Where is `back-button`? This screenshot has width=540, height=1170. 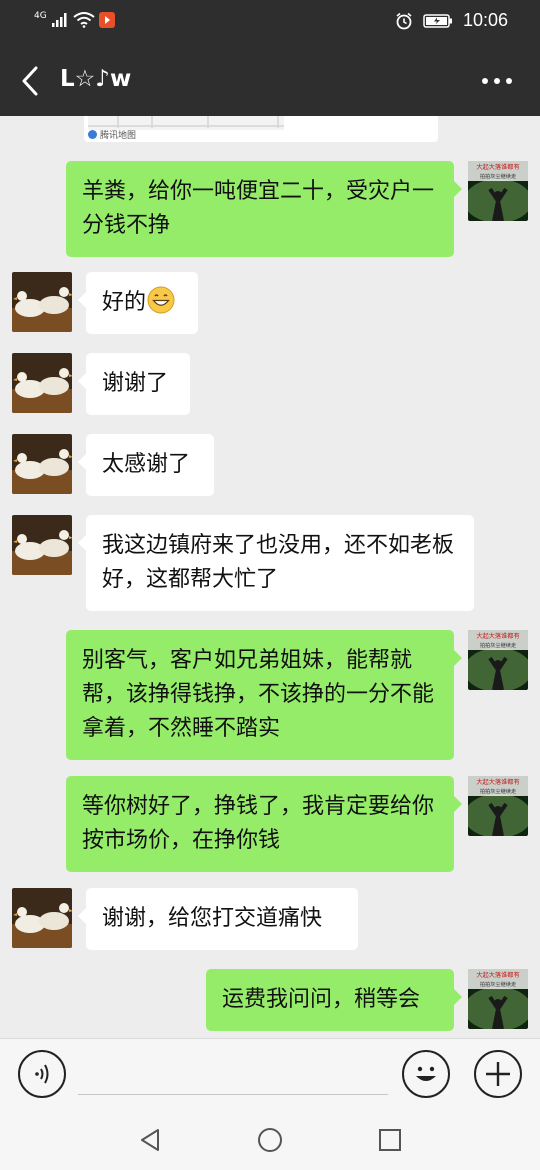
back-button is located at coordinates (31, 81).